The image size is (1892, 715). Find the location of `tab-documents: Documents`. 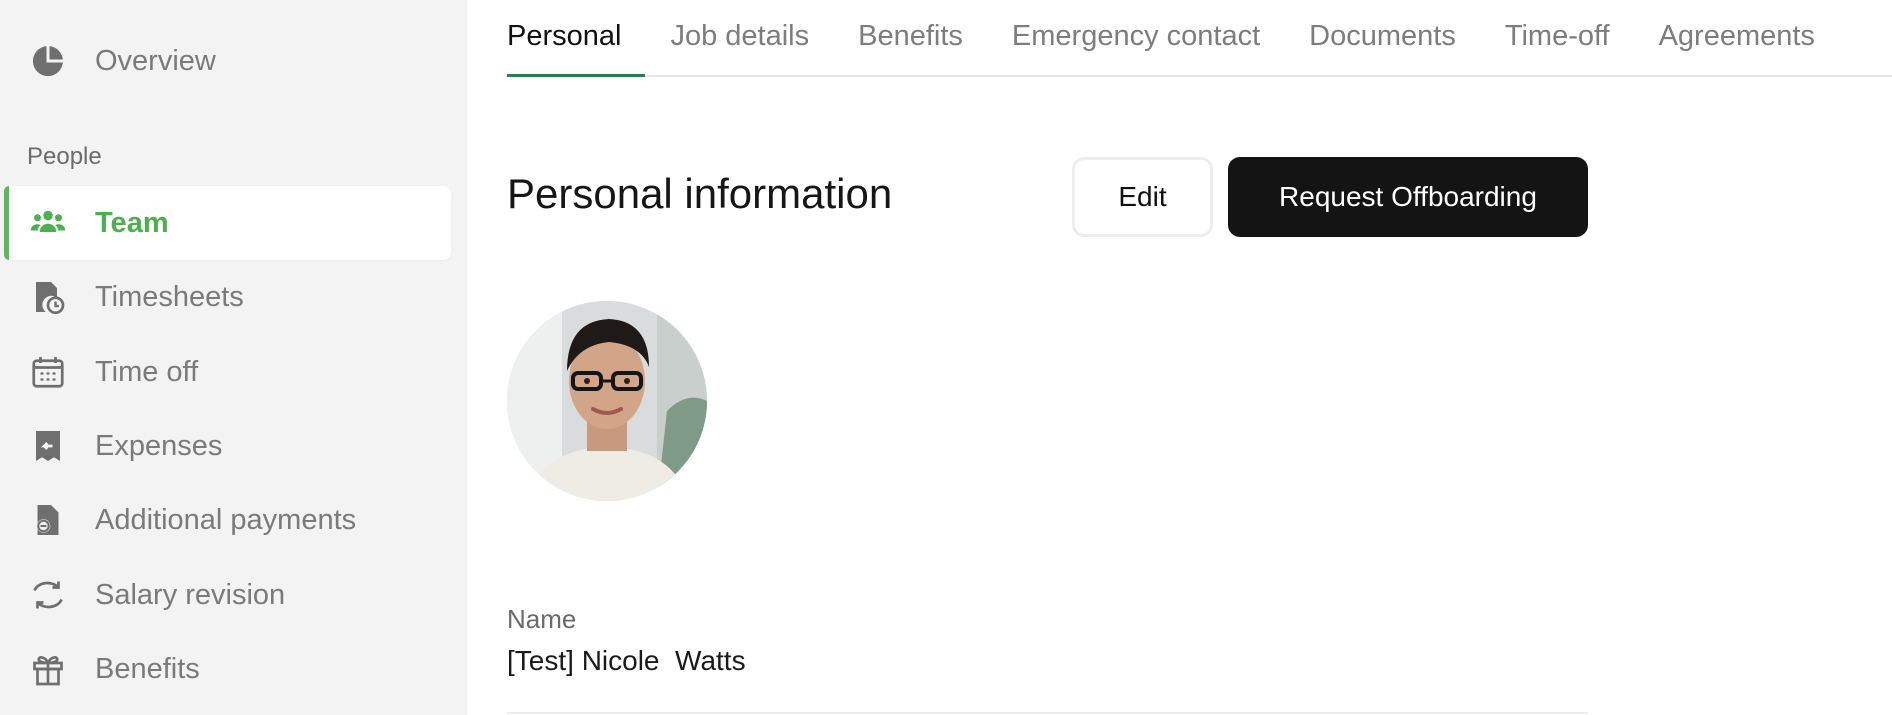

tab-documents: Documents is located at coordinates (1382, 37).